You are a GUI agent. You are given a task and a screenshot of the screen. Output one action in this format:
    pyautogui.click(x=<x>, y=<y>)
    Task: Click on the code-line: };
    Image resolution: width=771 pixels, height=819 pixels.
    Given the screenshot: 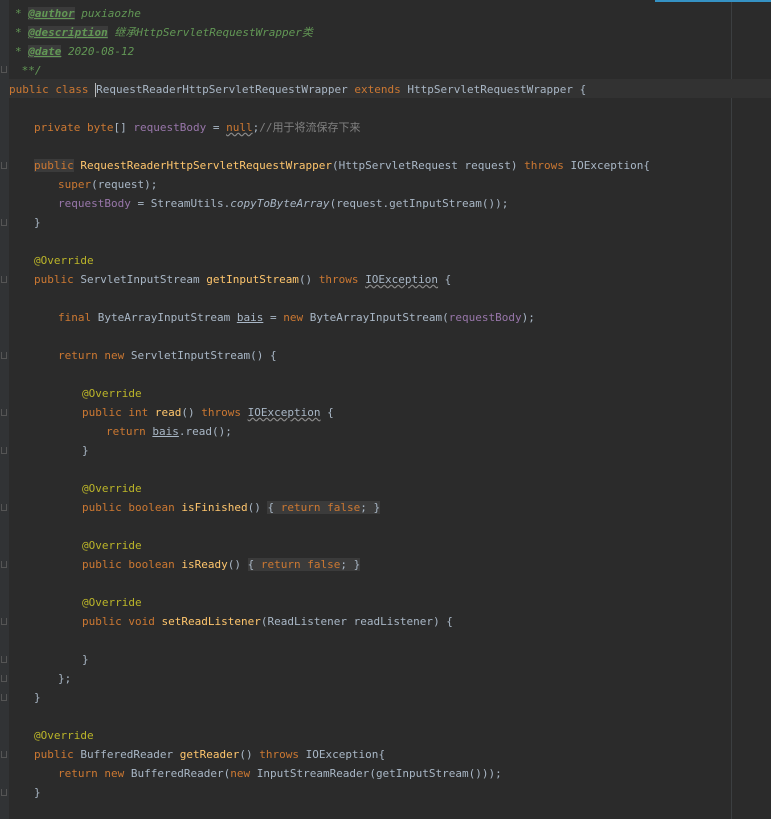 What is the action you would take?
    pyautogui.click(x=65, y=678)
    